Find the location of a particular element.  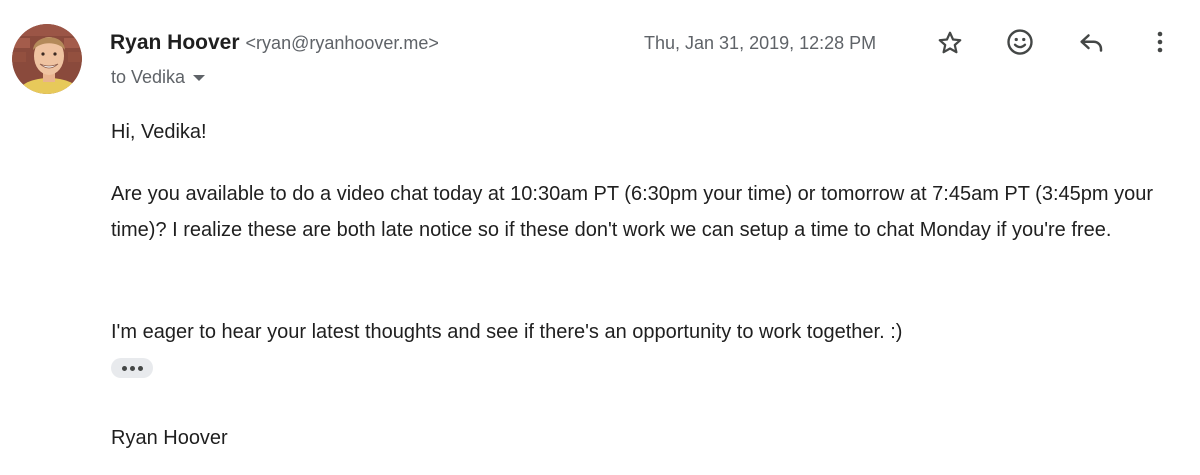

email-signature: Ryan Hoover is located at coordinates (169, 438).